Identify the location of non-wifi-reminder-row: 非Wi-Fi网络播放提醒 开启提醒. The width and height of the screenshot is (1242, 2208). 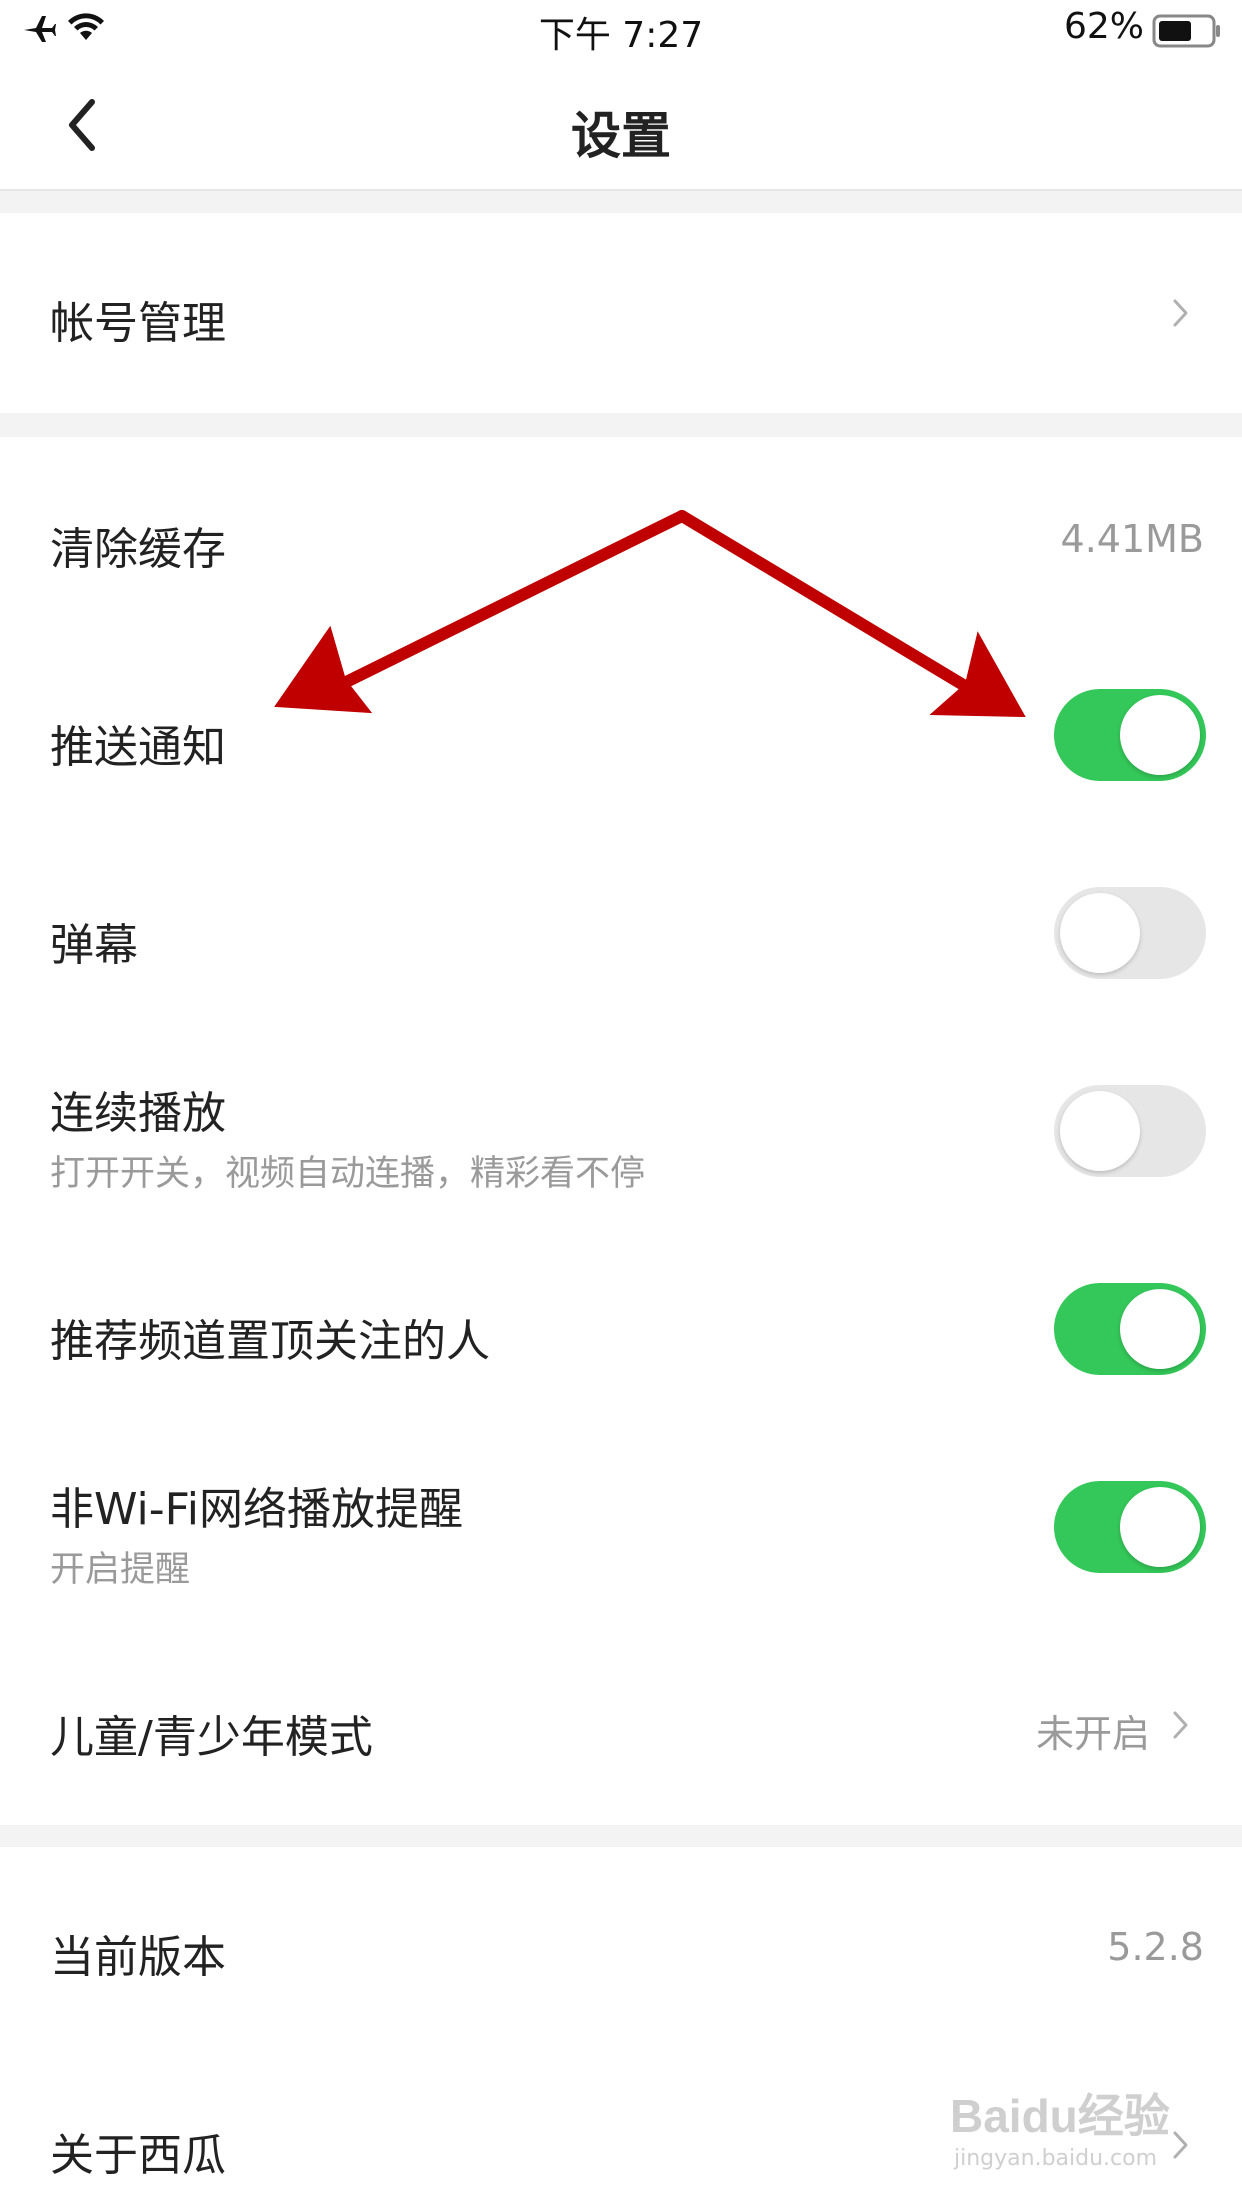
(621, 1528).